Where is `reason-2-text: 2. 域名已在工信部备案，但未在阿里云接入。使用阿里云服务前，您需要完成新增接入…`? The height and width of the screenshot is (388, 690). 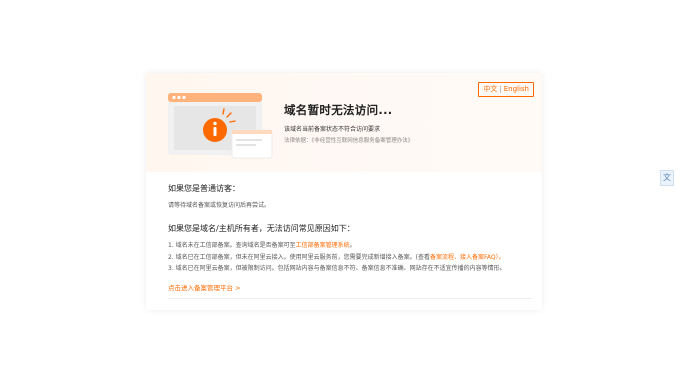 reason-2-text: 2. 域名已在工信部备案，但未在阿里云接入。使用阿里云服务前，您需要完成新增接入… is located at coordinates (299, 257).